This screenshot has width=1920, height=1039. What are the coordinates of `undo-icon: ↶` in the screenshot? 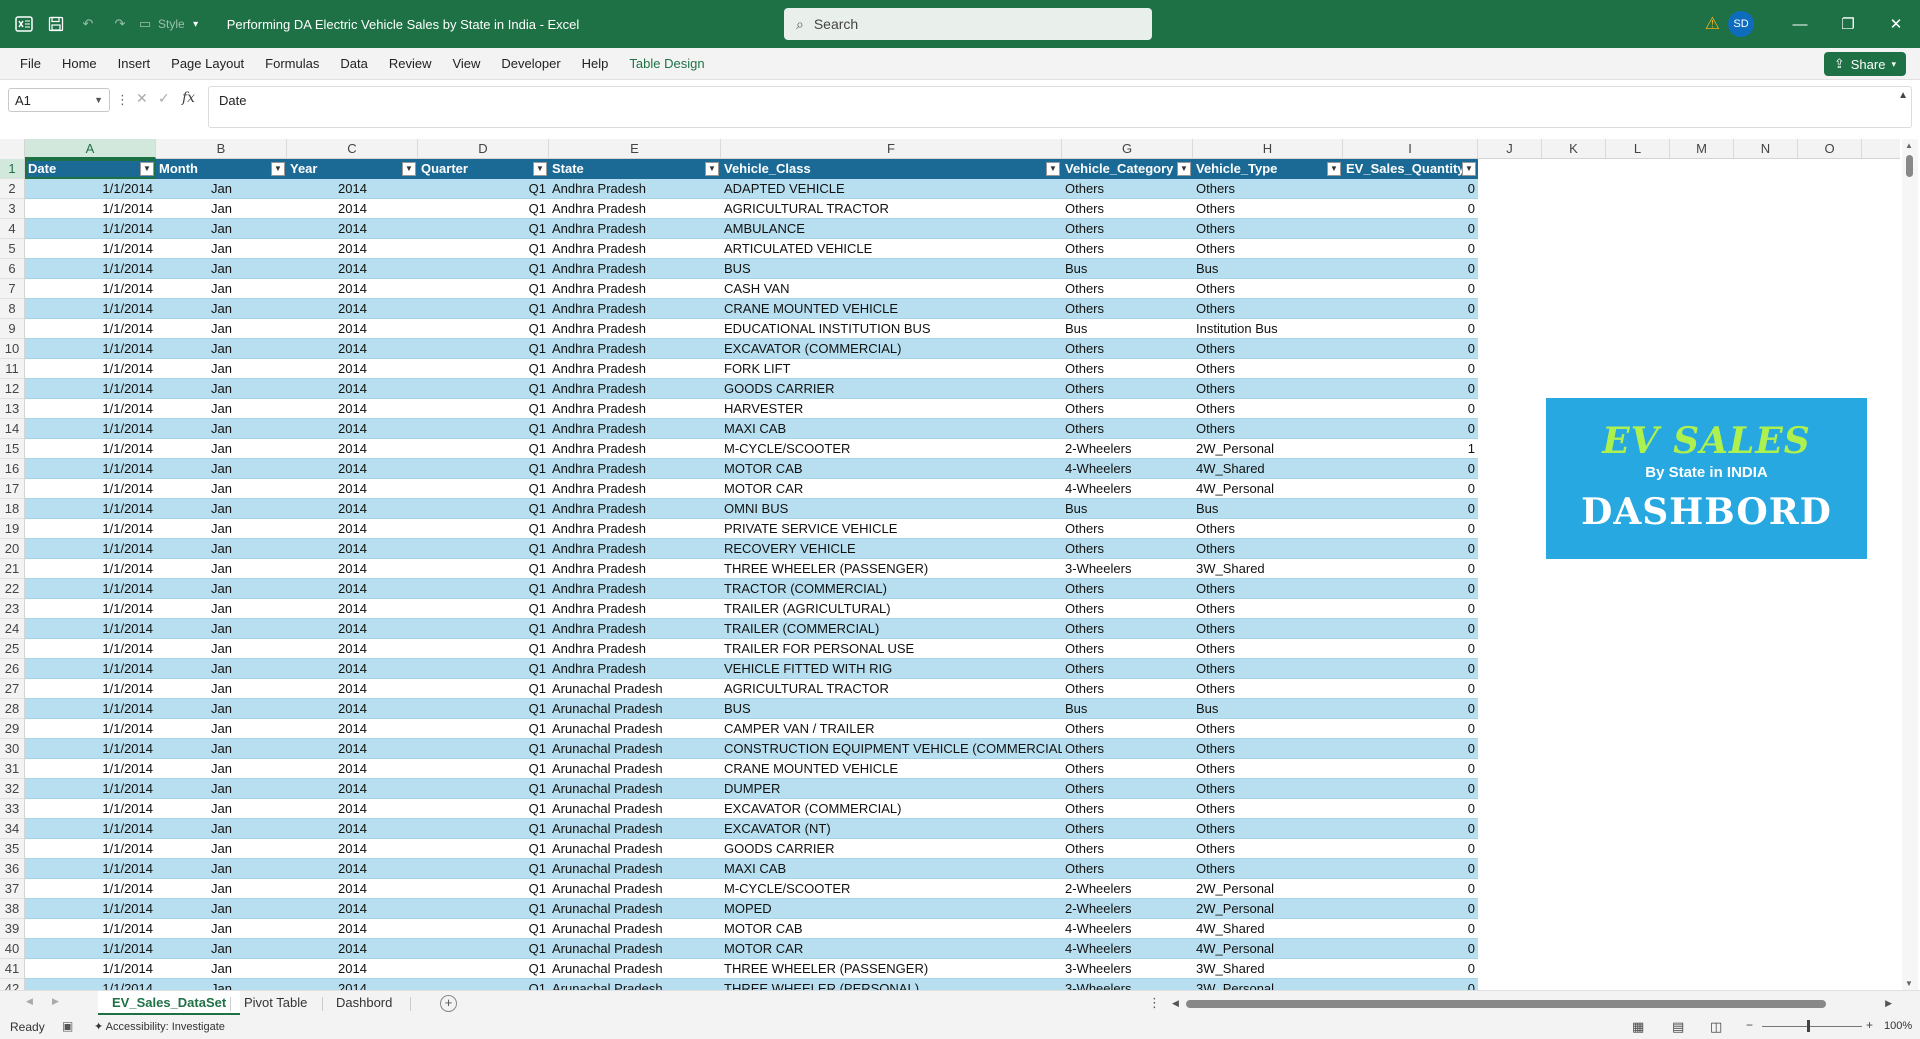 It's located at (88, 24).